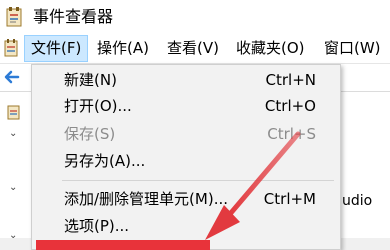  Describe the element at coordinates (90, 80) in the screenshot. I see `menu-item-label: 新建(N)` at that location.